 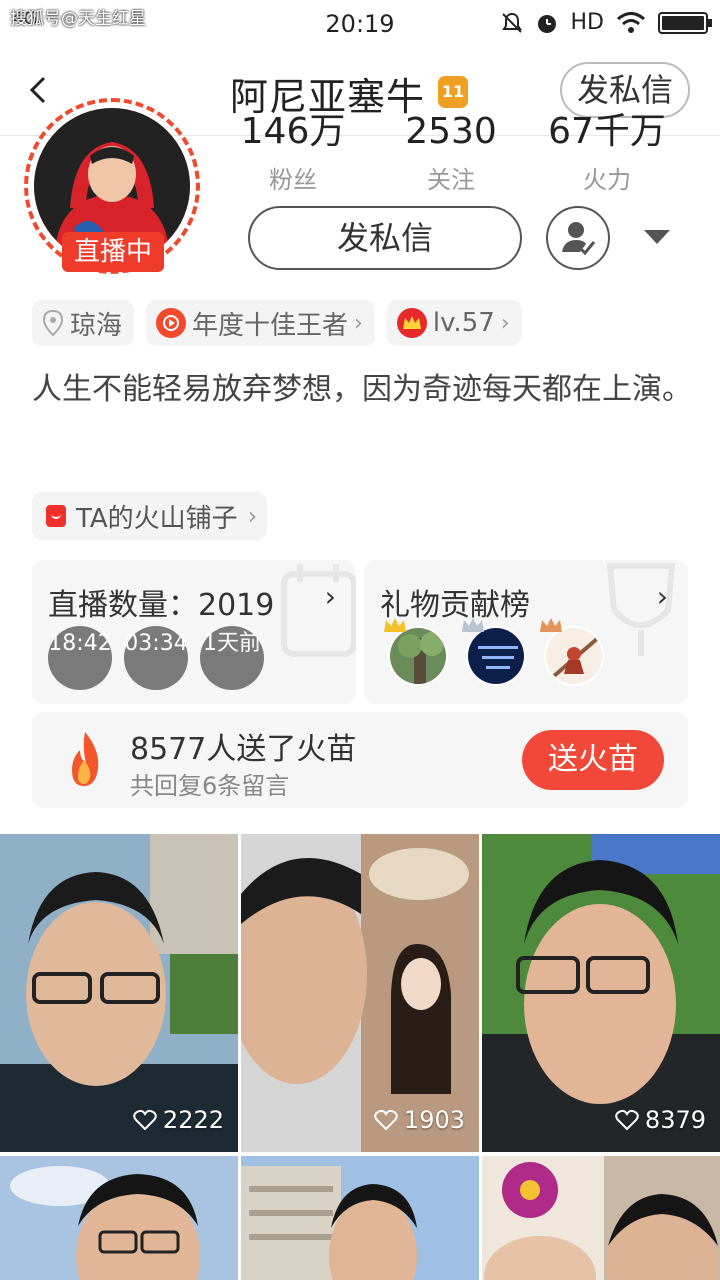 I want to click on wifi-icon, so click(x=631, y=22).